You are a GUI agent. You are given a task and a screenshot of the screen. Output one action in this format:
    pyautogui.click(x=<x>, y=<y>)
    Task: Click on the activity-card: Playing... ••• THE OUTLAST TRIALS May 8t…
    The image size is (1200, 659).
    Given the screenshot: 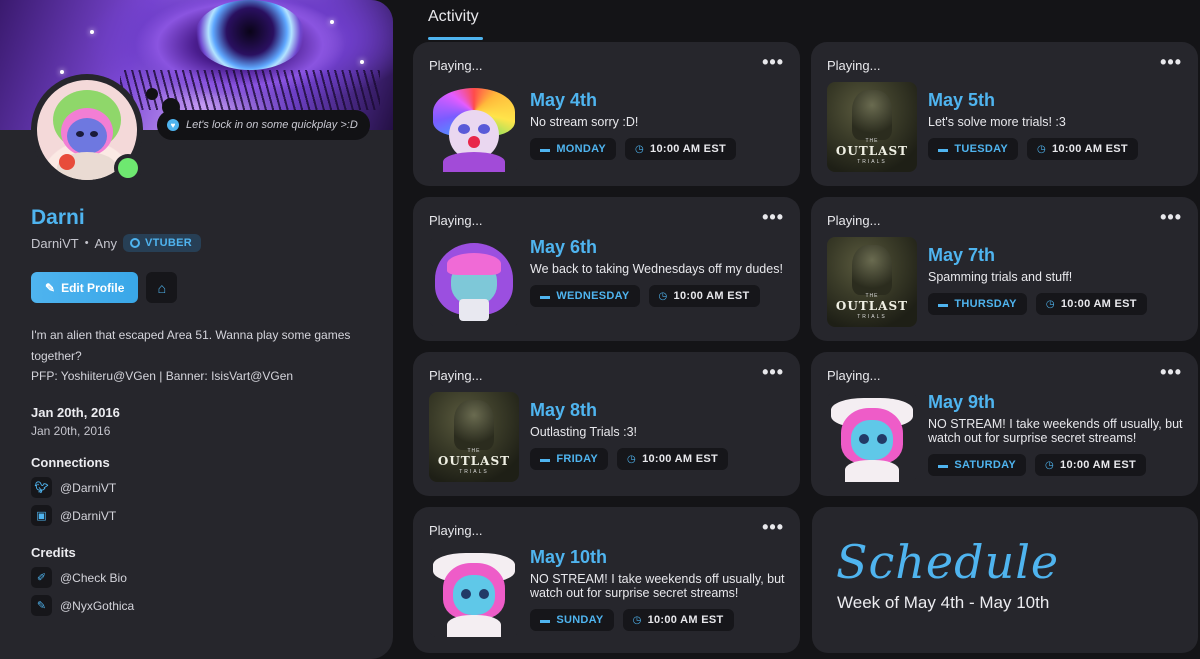 What is the action you would take?
    pyautogui.click(x=606, y=424)
    